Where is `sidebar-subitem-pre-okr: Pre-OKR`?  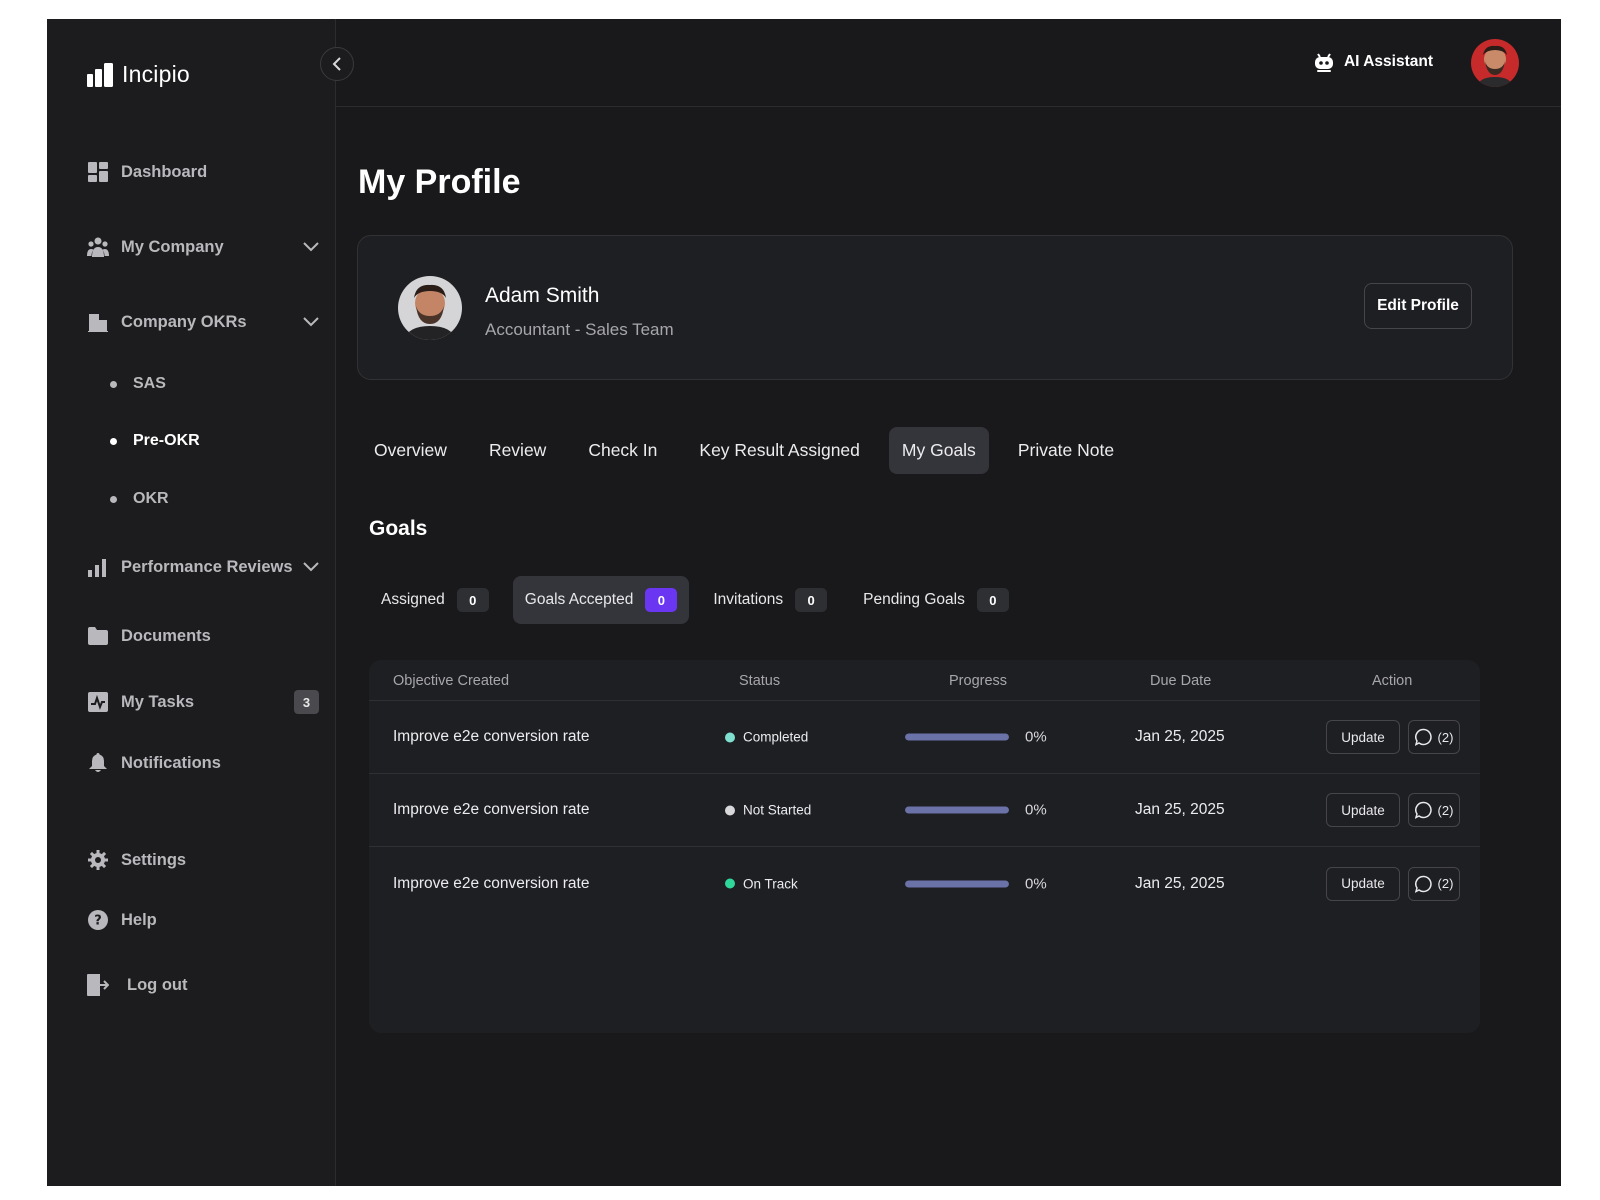
sidebar-subitem-pre-okr: Pre-OKR is located at coordinates (155, 441).